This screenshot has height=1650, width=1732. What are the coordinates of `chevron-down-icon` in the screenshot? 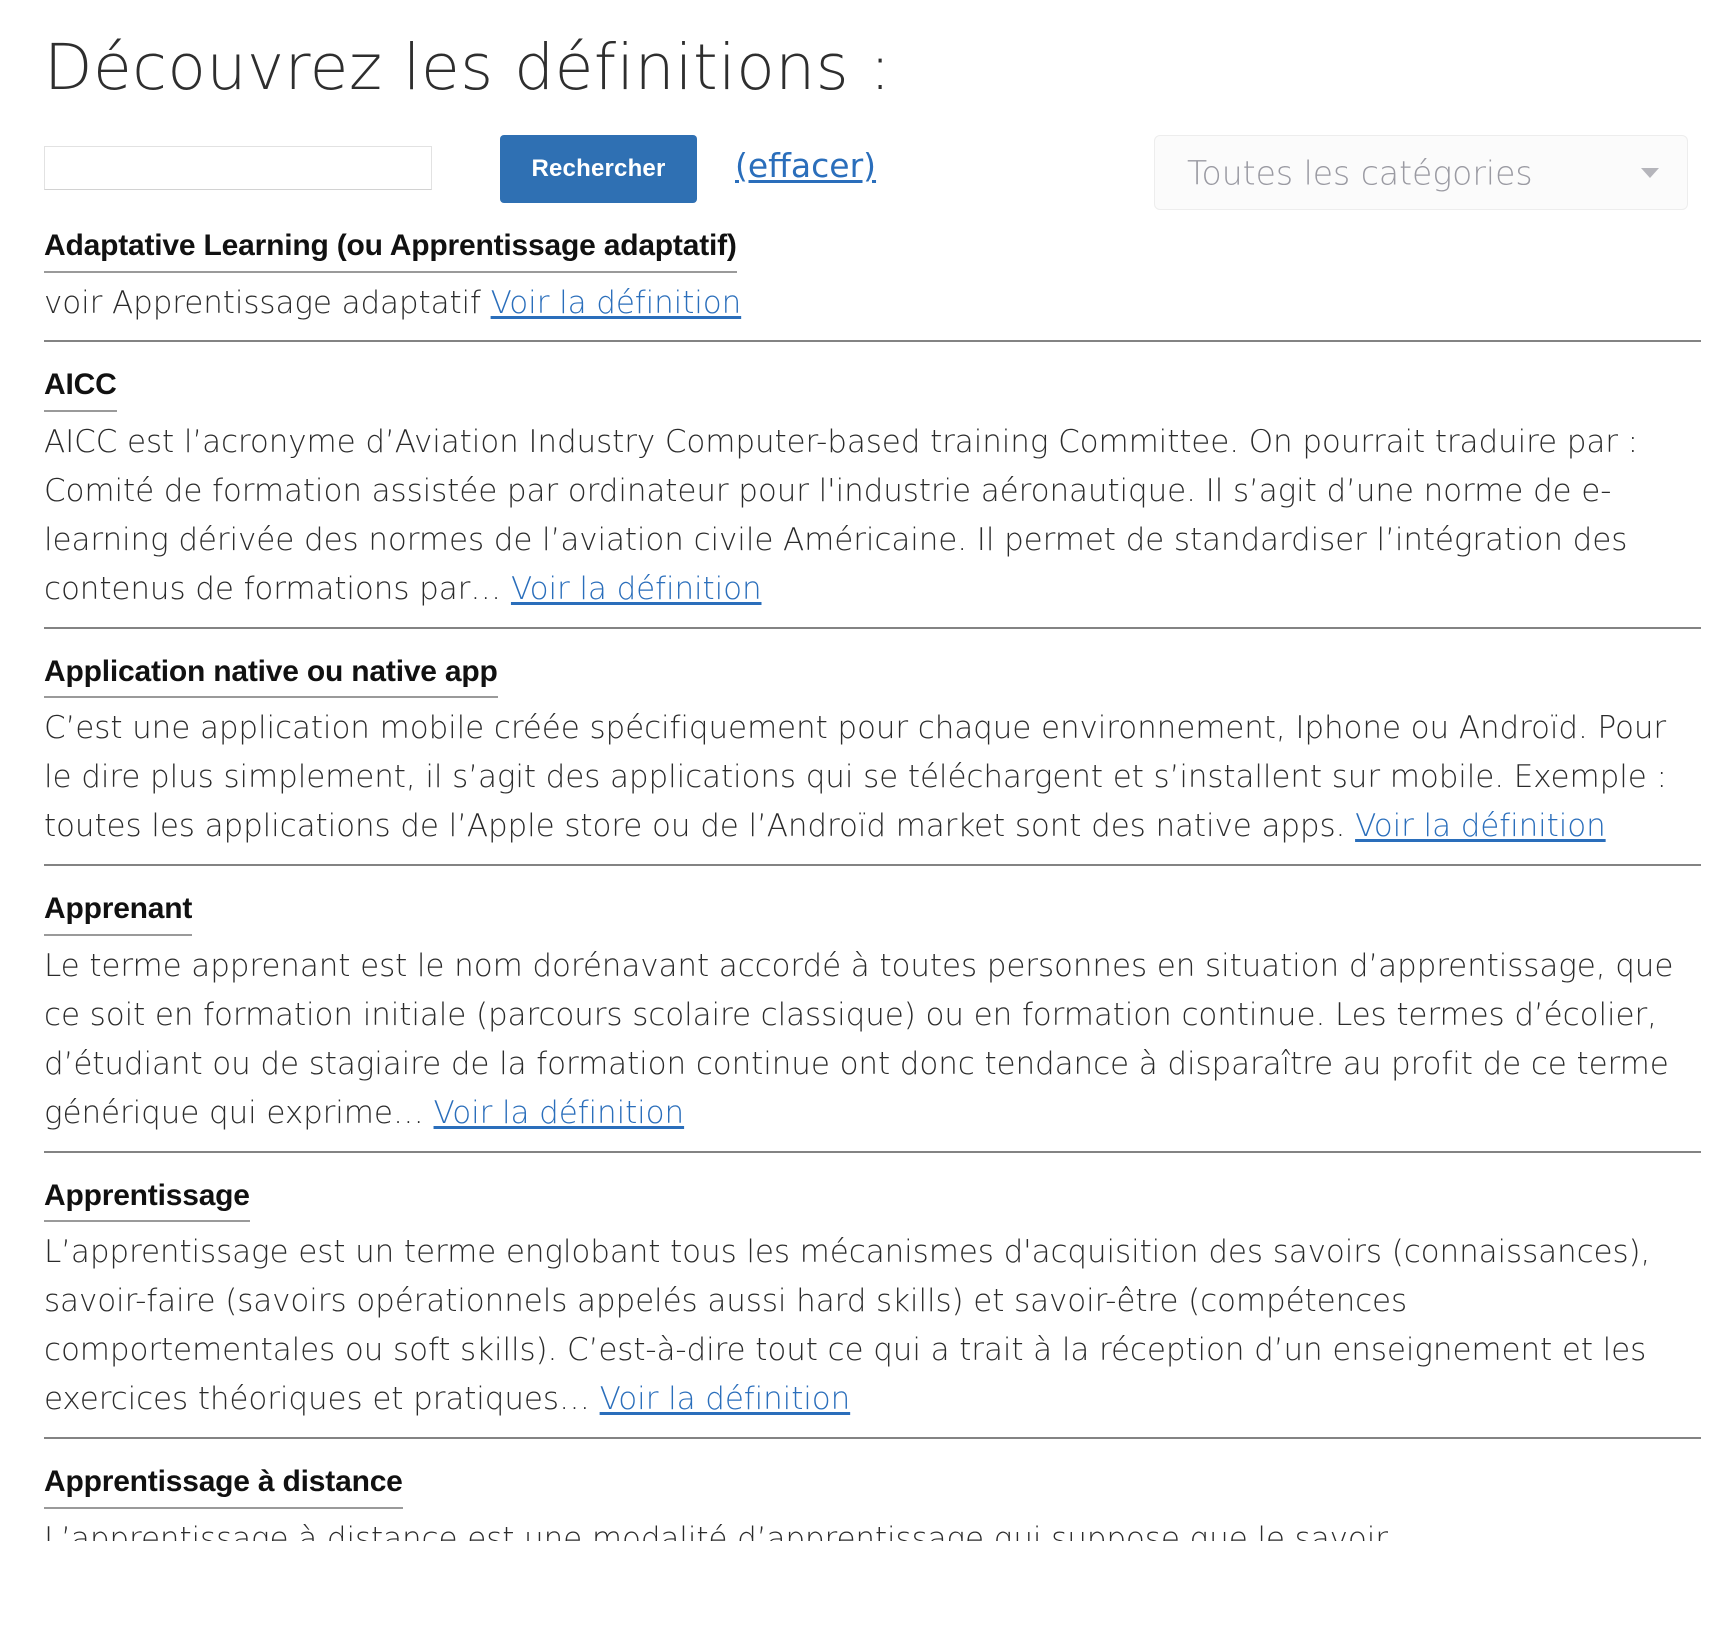 It's located at (1650, 172).